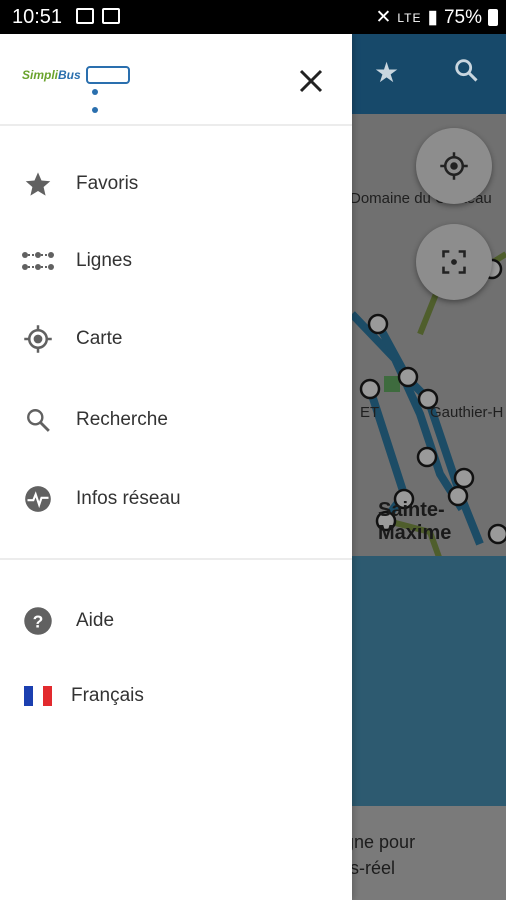 This screenshot has width=506, height=900. I want to click on map-label-gauthier: Gauthier-H, so click(467, 412).